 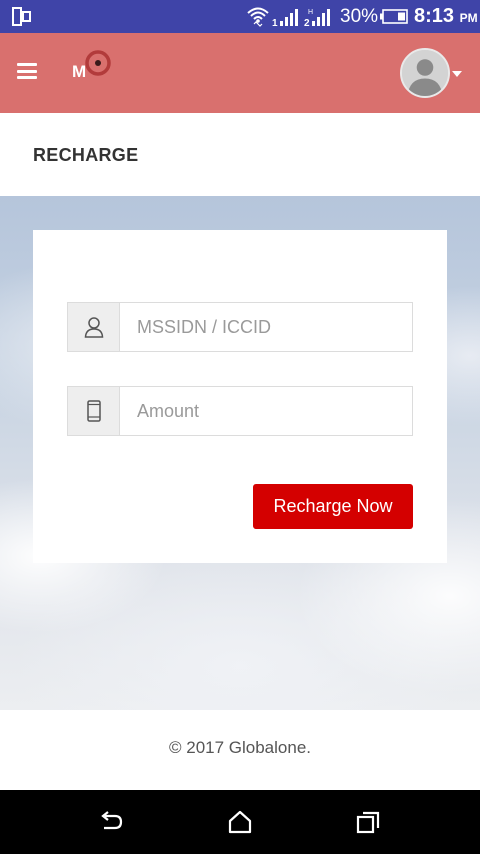 I want to click on msisdn-addon, so click(x=94, y=327).